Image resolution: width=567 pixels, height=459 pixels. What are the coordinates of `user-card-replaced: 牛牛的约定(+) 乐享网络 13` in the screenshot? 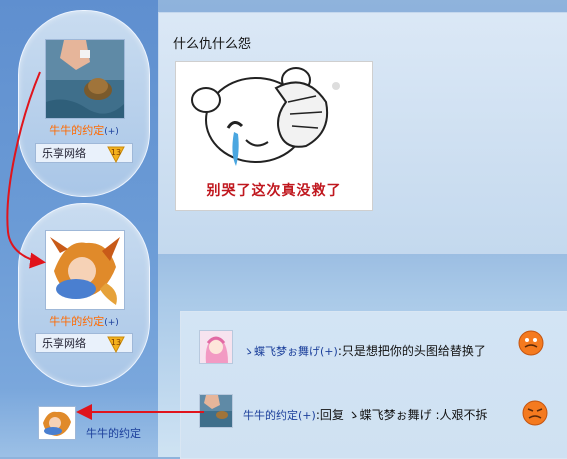 It's located at (84, 295).